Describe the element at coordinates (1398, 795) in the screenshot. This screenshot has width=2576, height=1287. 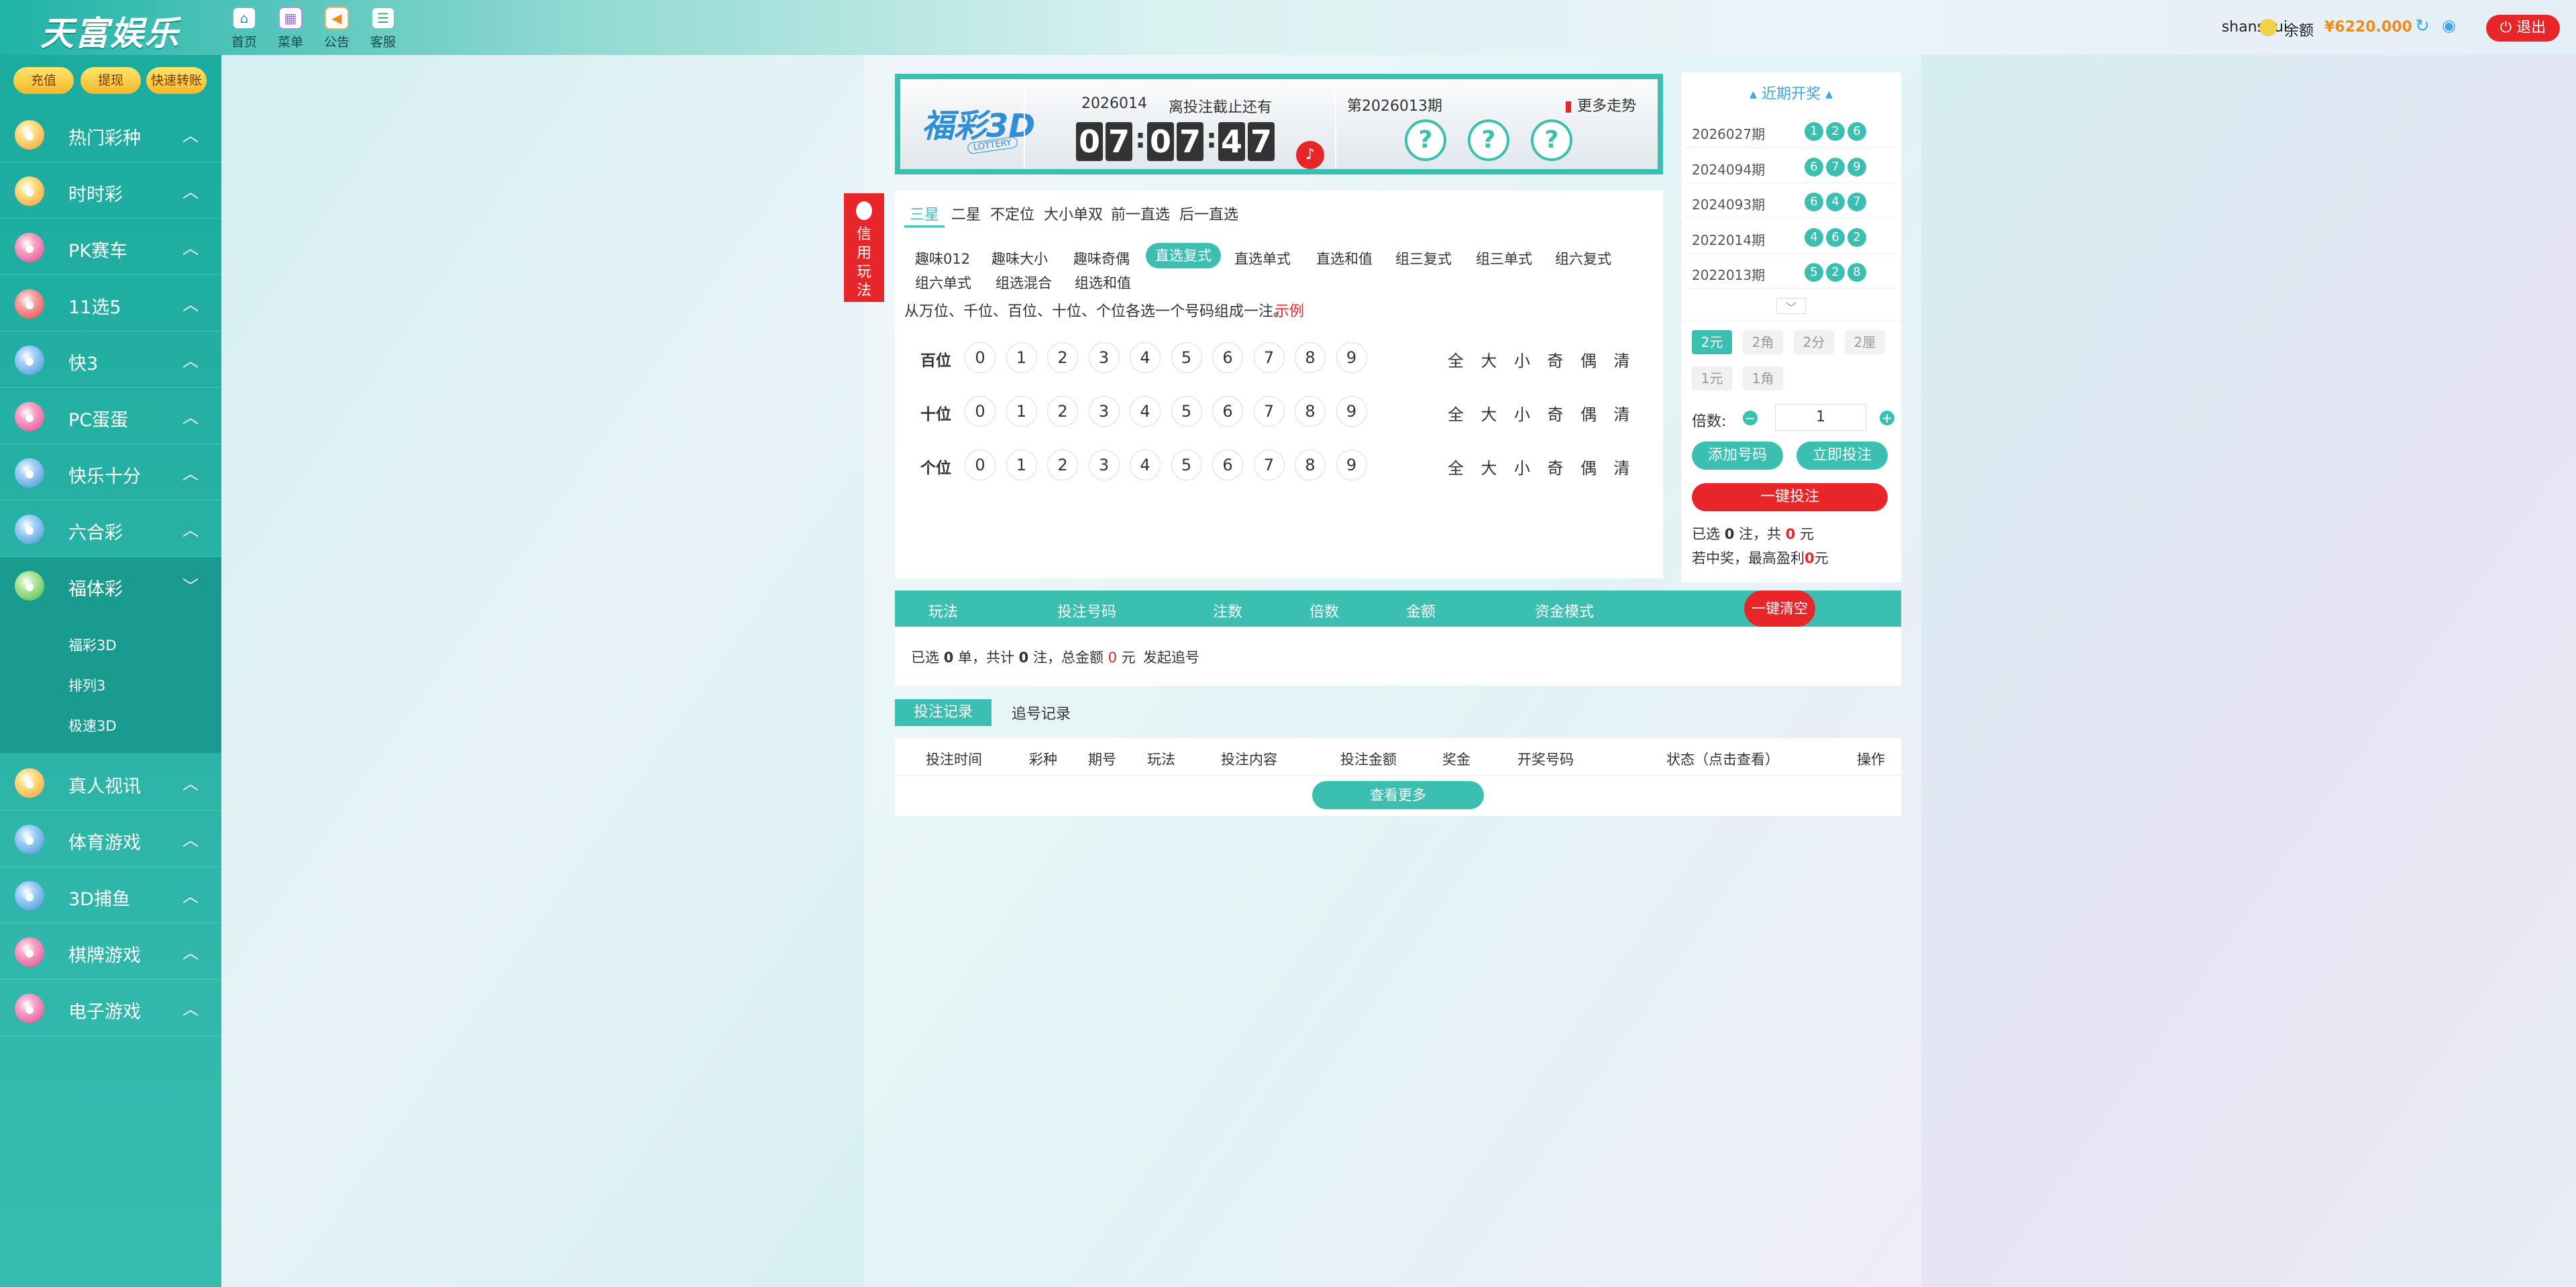
I see `view-more-button: 查看更多` at that location.